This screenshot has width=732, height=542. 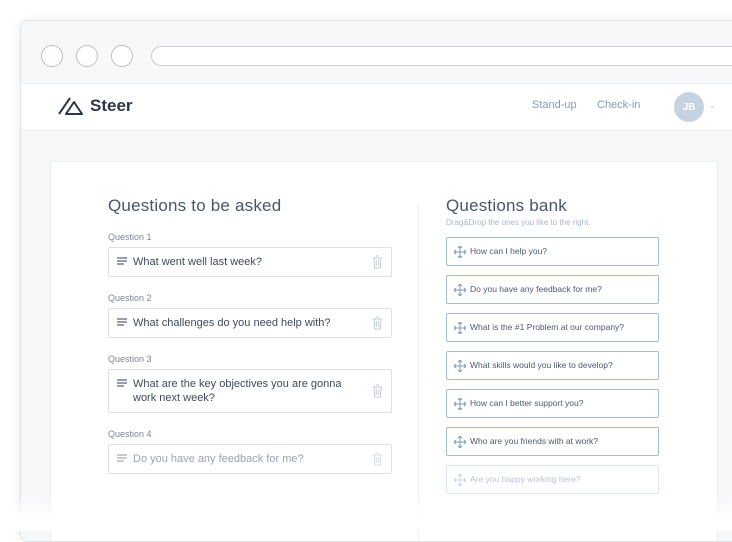 I want to click on question-label: Question 4, so click(x=130, y=434).